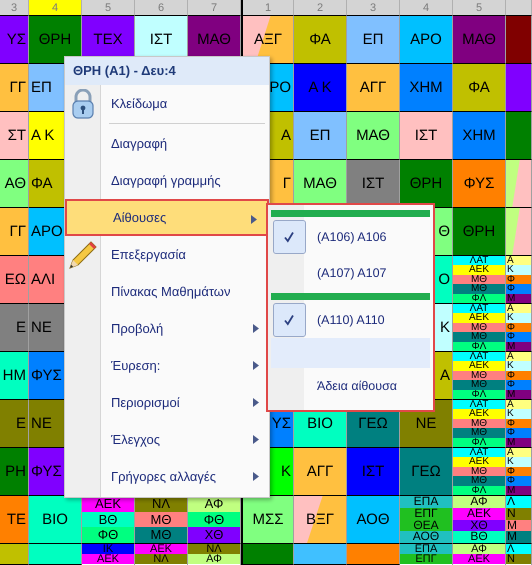 The width and height of the screenshot is (532, 565). Describe the element at coordinates (350, 353) in the screenshot. I see `menu-item` at that location.